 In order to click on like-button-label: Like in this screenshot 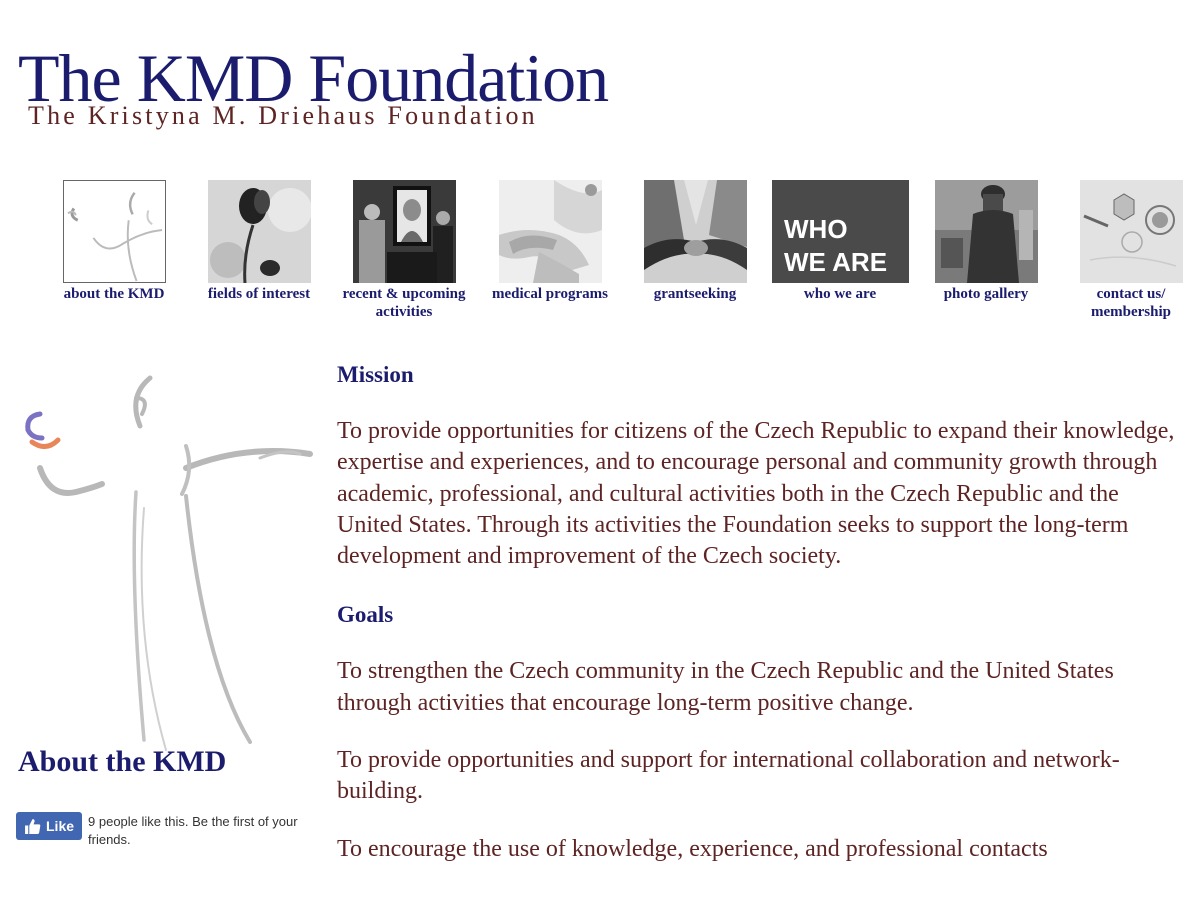, I will do `click(60, 826)`.